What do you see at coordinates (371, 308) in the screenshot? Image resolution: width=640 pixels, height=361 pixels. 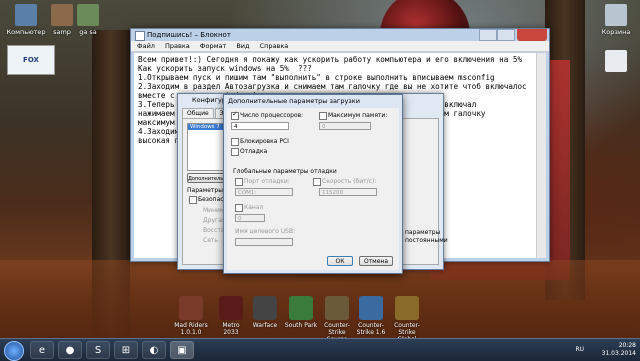 I see `cs-16-icon` at bounding box center [371, 308].